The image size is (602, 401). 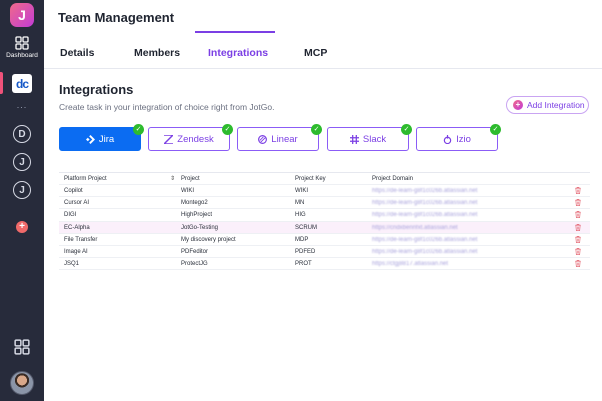 I want to click on dashboard-icon, so click(x=22, y=43).